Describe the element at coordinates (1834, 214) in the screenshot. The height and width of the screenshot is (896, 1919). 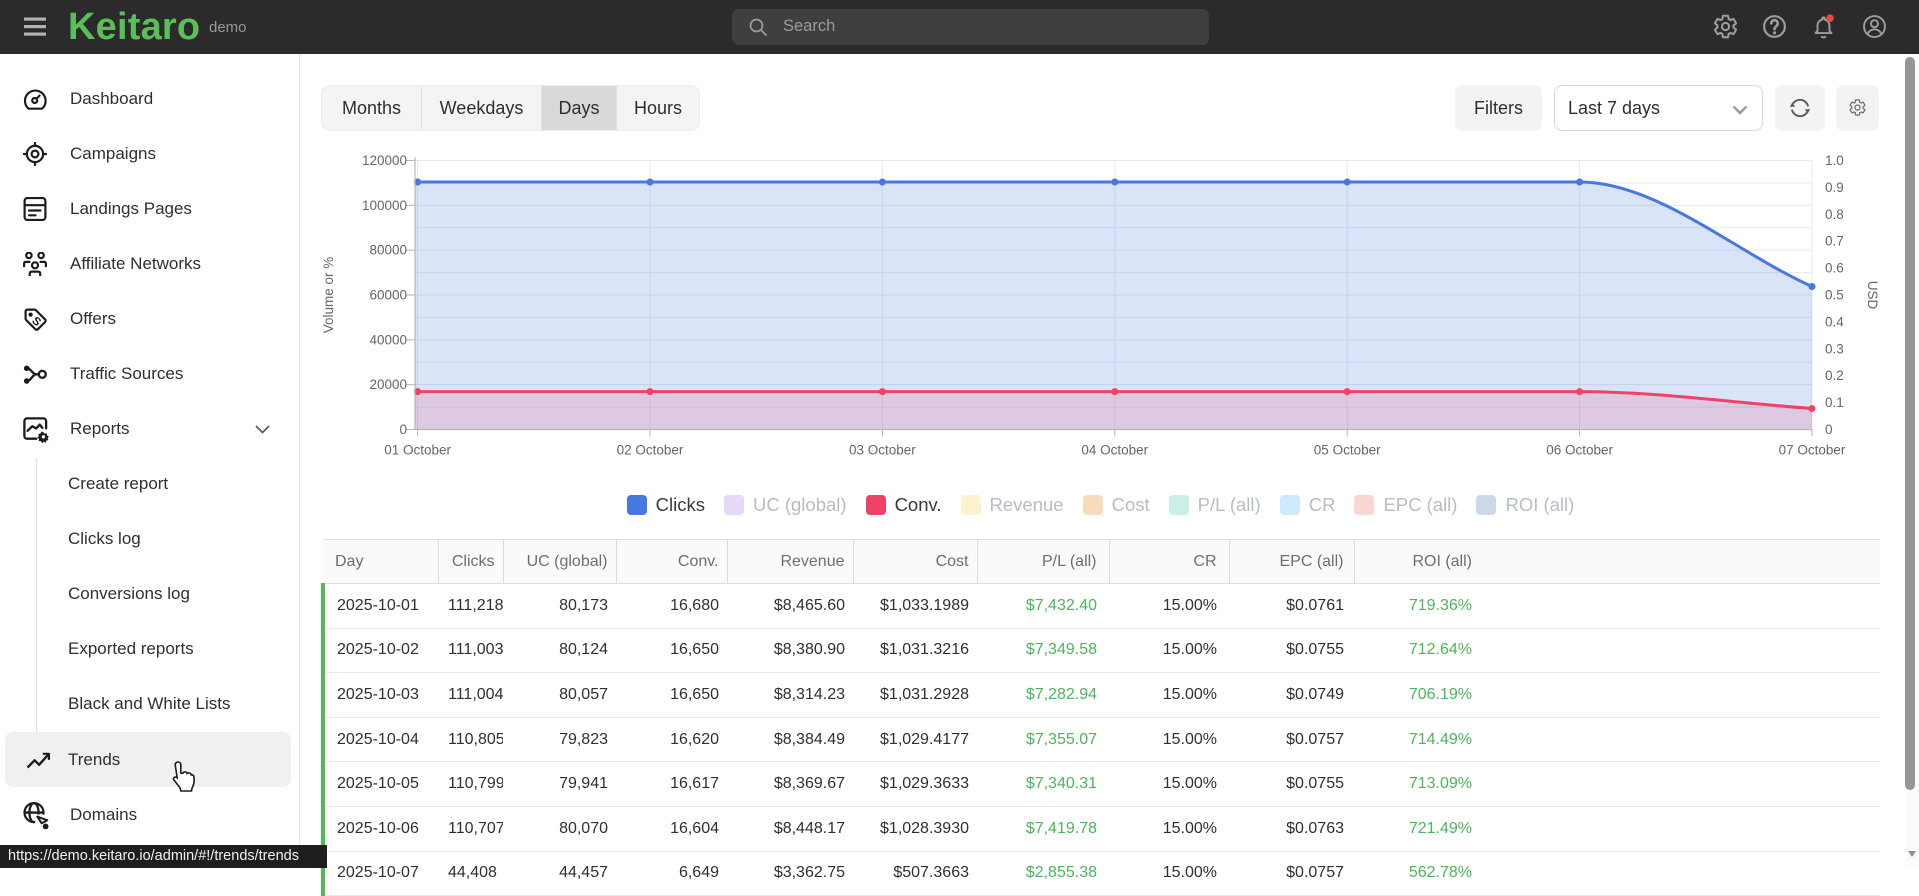
I see `svg-text: 0.8` at that location.